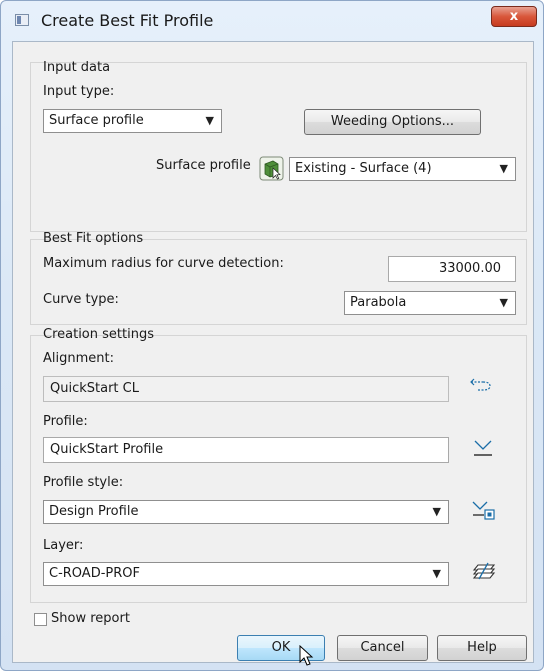 This screenshot has width=544, height=671. Describe the element at coordinates (382, 648) in the screenshot. I see `cancel-button: Cancel` at that location.